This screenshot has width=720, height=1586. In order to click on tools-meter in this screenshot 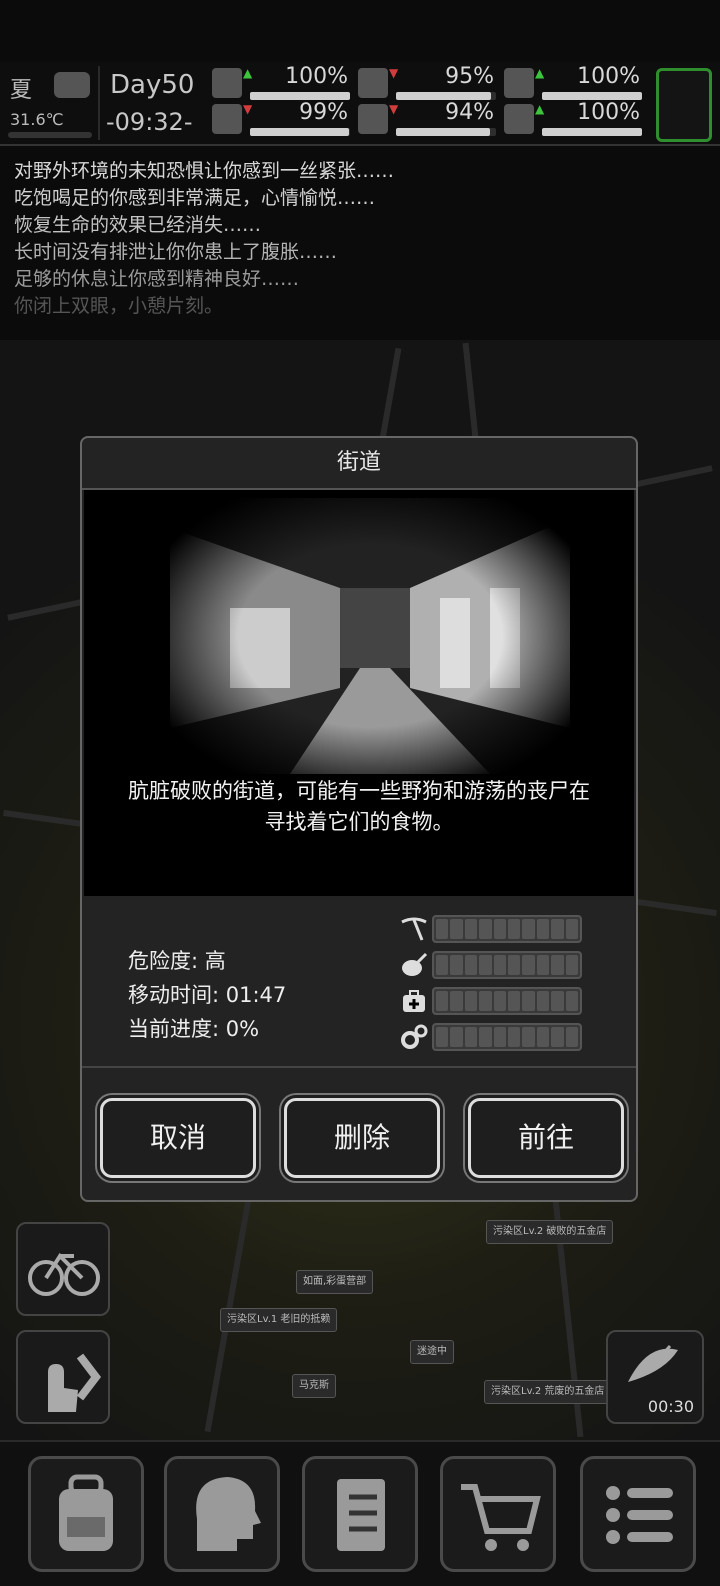, I will do `click(500, 929)`.